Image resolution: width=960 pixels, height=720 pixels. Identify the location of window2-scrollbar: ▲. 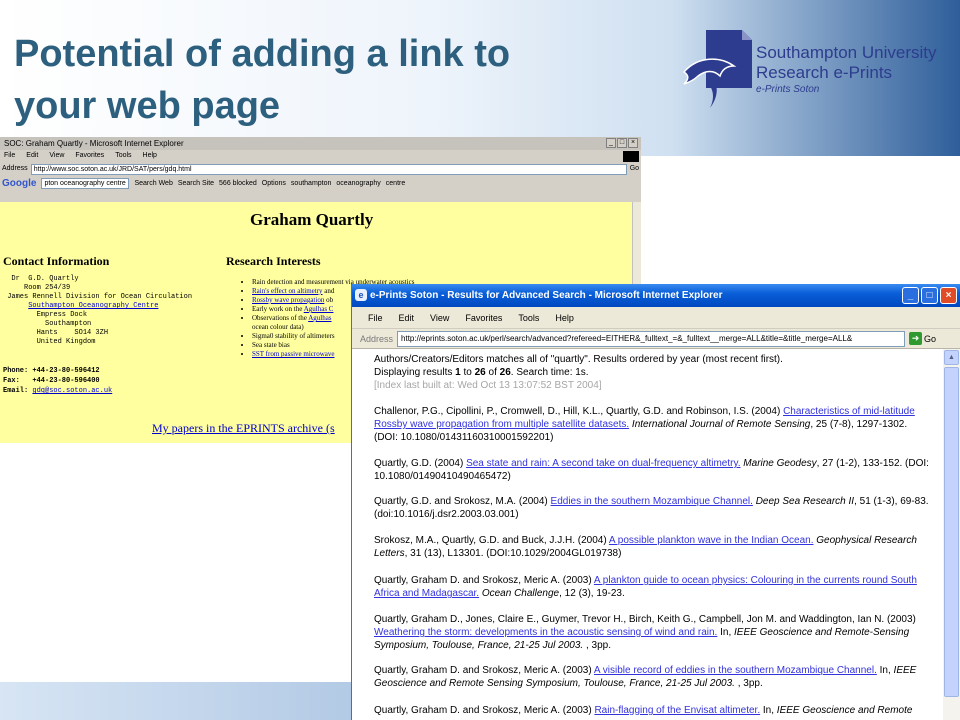
(951, 534).